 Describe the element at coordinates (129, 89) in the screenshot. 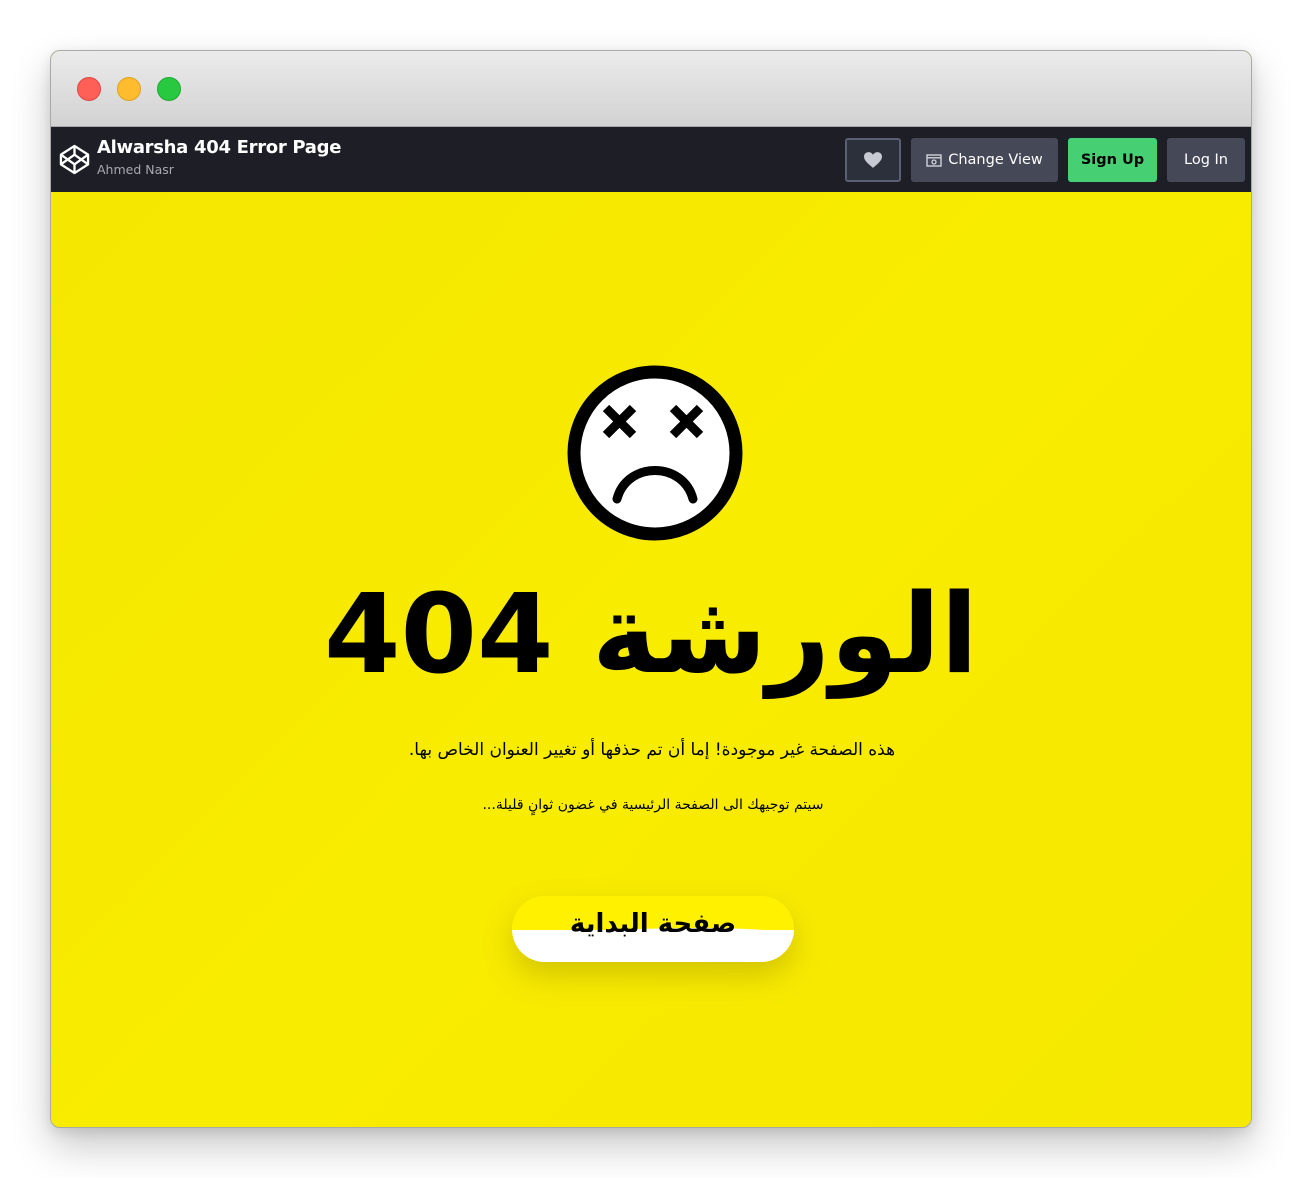

I see `minimize-window-button` at that location.